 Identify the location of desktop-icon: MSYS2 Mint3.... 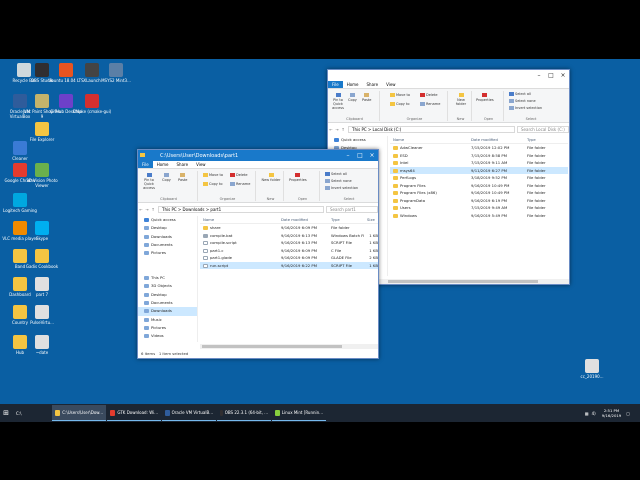
(116, 78).